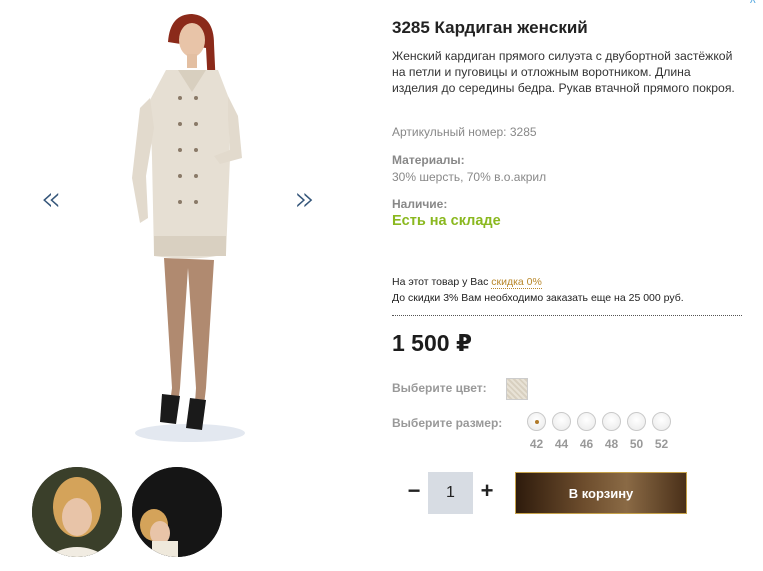 This screenshot has width=763, height=571. Describe the element at coordinates (517, 389) in the screenshot. I see `color-swatch` at that location.